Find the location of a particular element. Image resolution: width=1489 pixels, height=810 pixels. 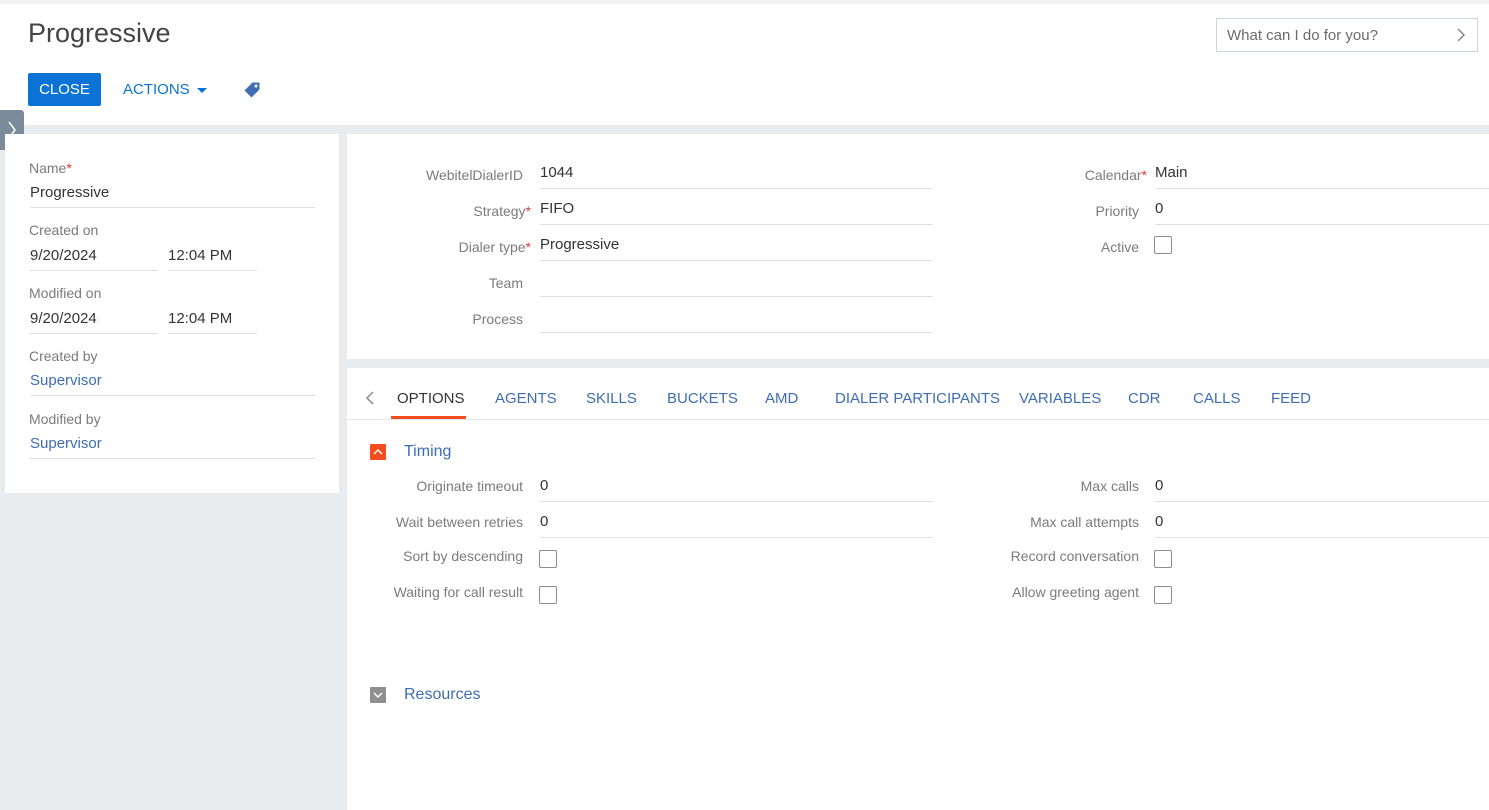

tag-icon is located at coordinates (252, 90).